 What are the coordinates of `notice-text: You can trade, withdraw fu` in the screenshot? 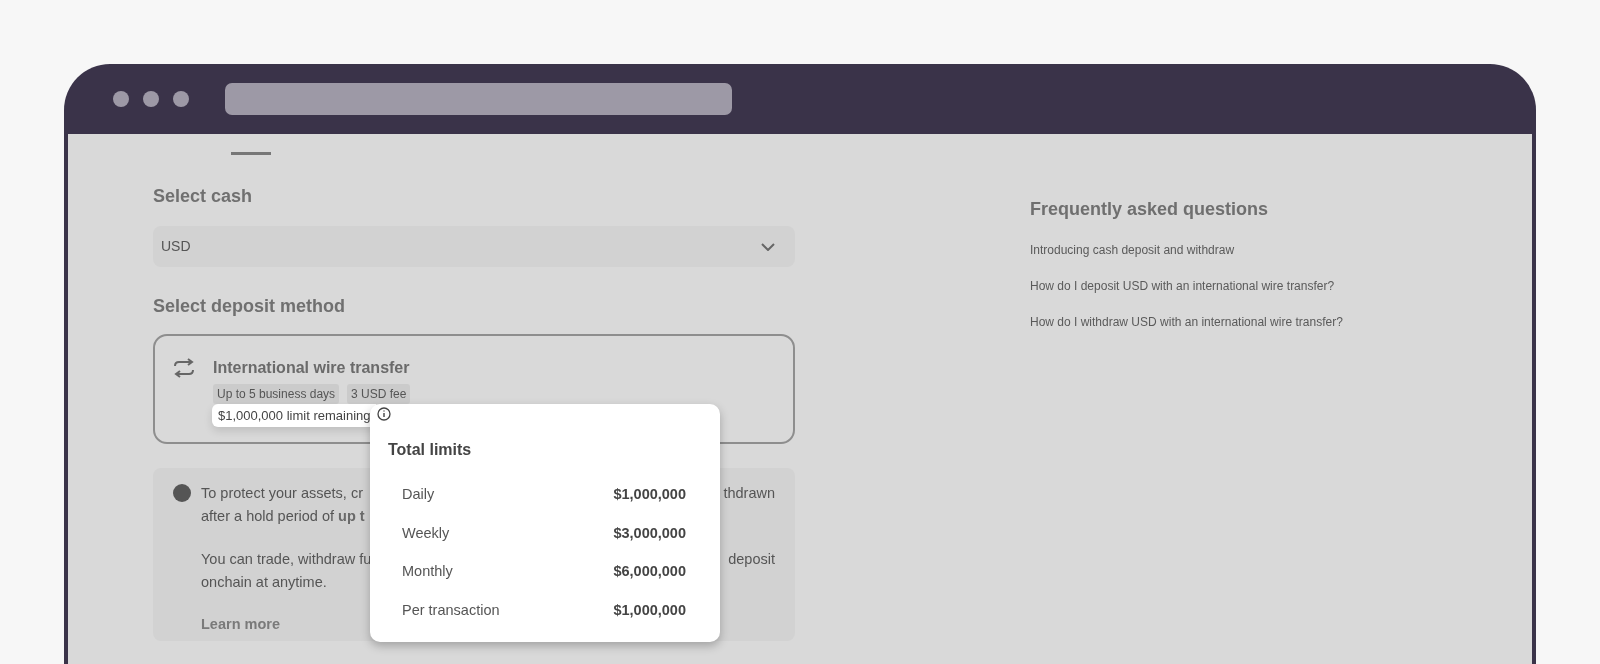 It's located at (286, 559).